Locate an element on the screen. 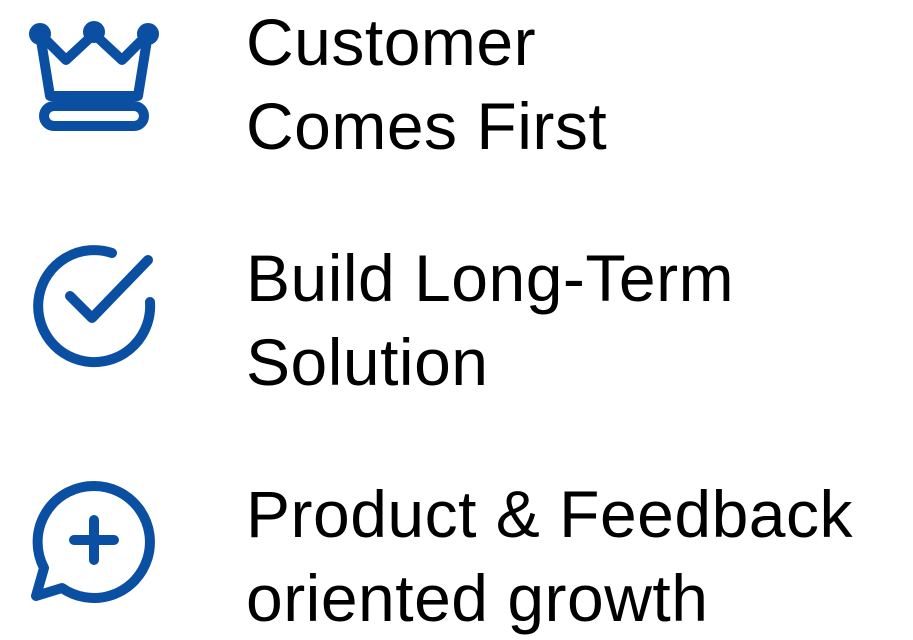 The image size is (913, 640). value-title: Customer Comes First is located at coordinates (426, 84).